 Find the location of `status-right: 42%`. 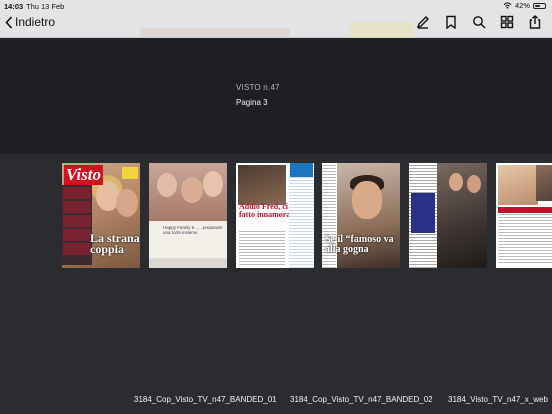

status-right: 42% is located at coordinates (524, 5).